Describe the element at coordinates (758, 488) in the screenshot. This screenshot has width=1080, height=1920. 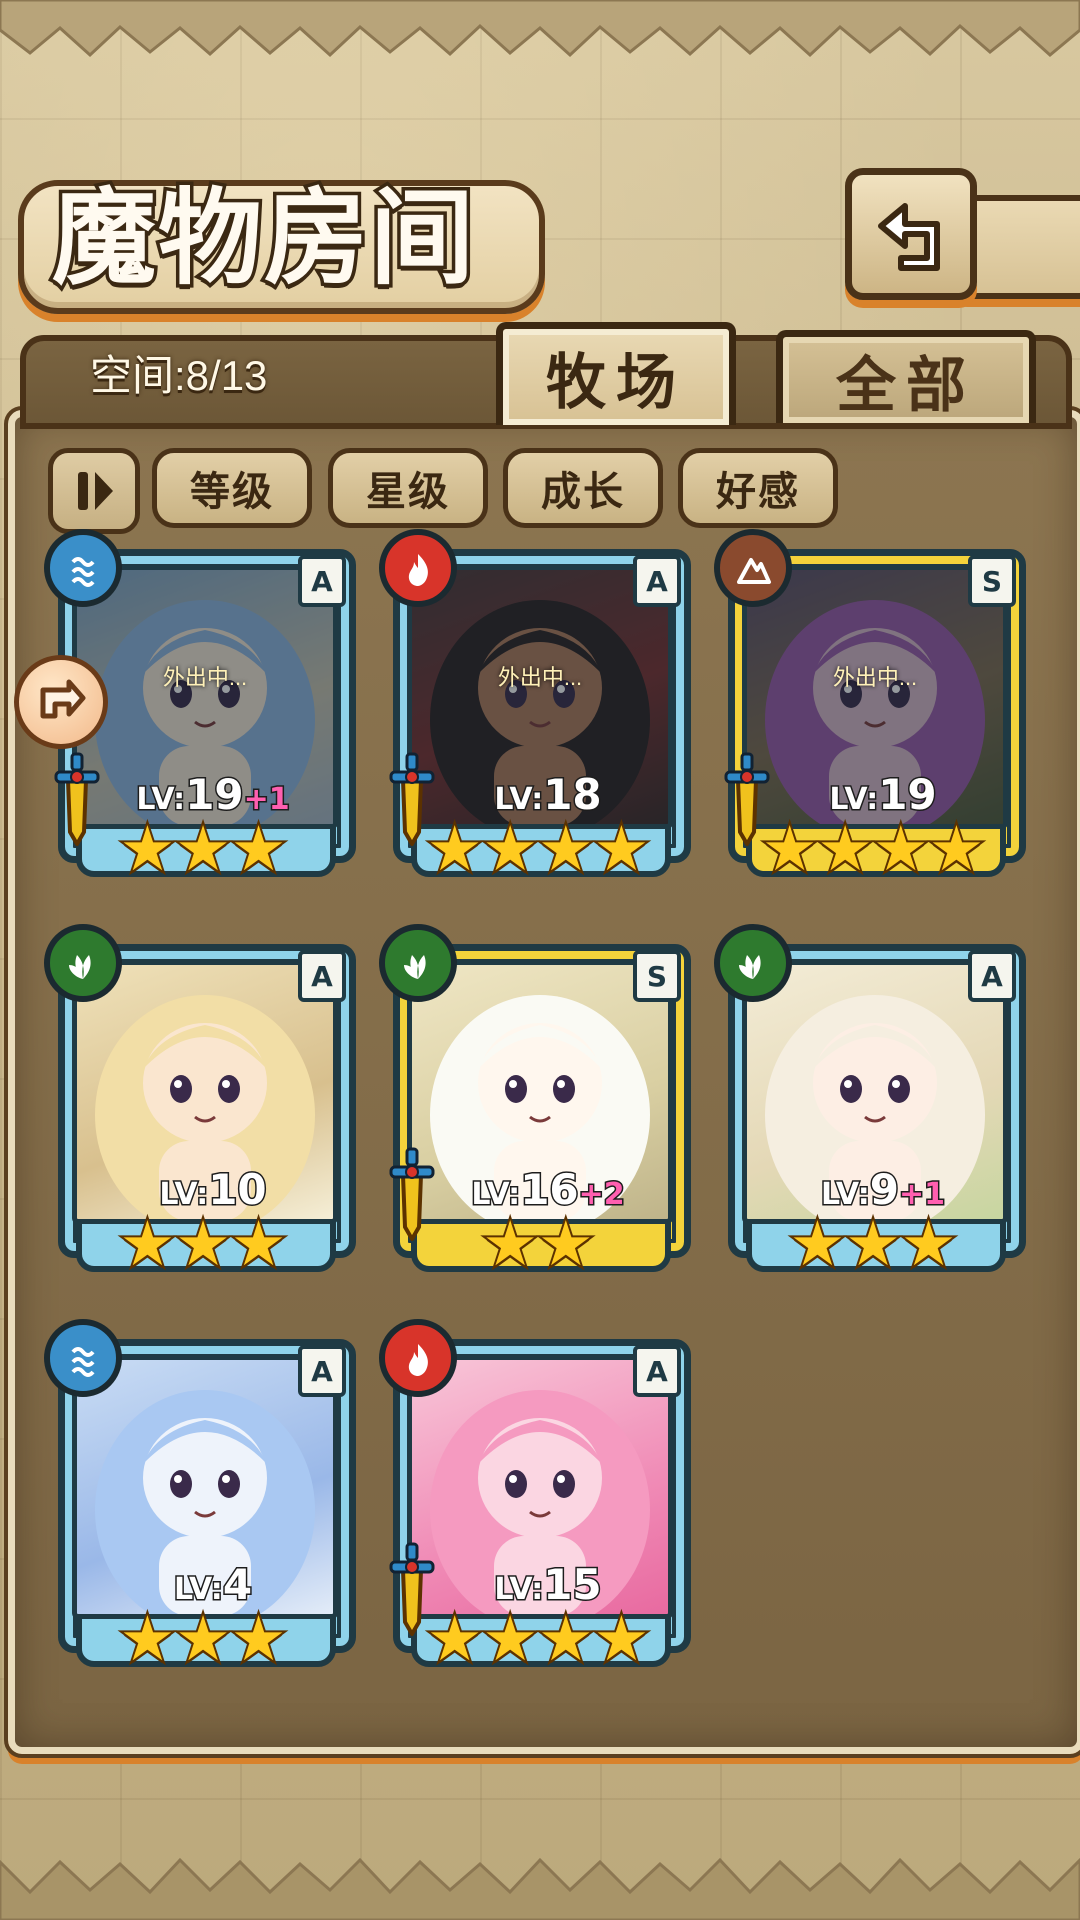
I see `sort-by-affection-button: 好感` at that location.